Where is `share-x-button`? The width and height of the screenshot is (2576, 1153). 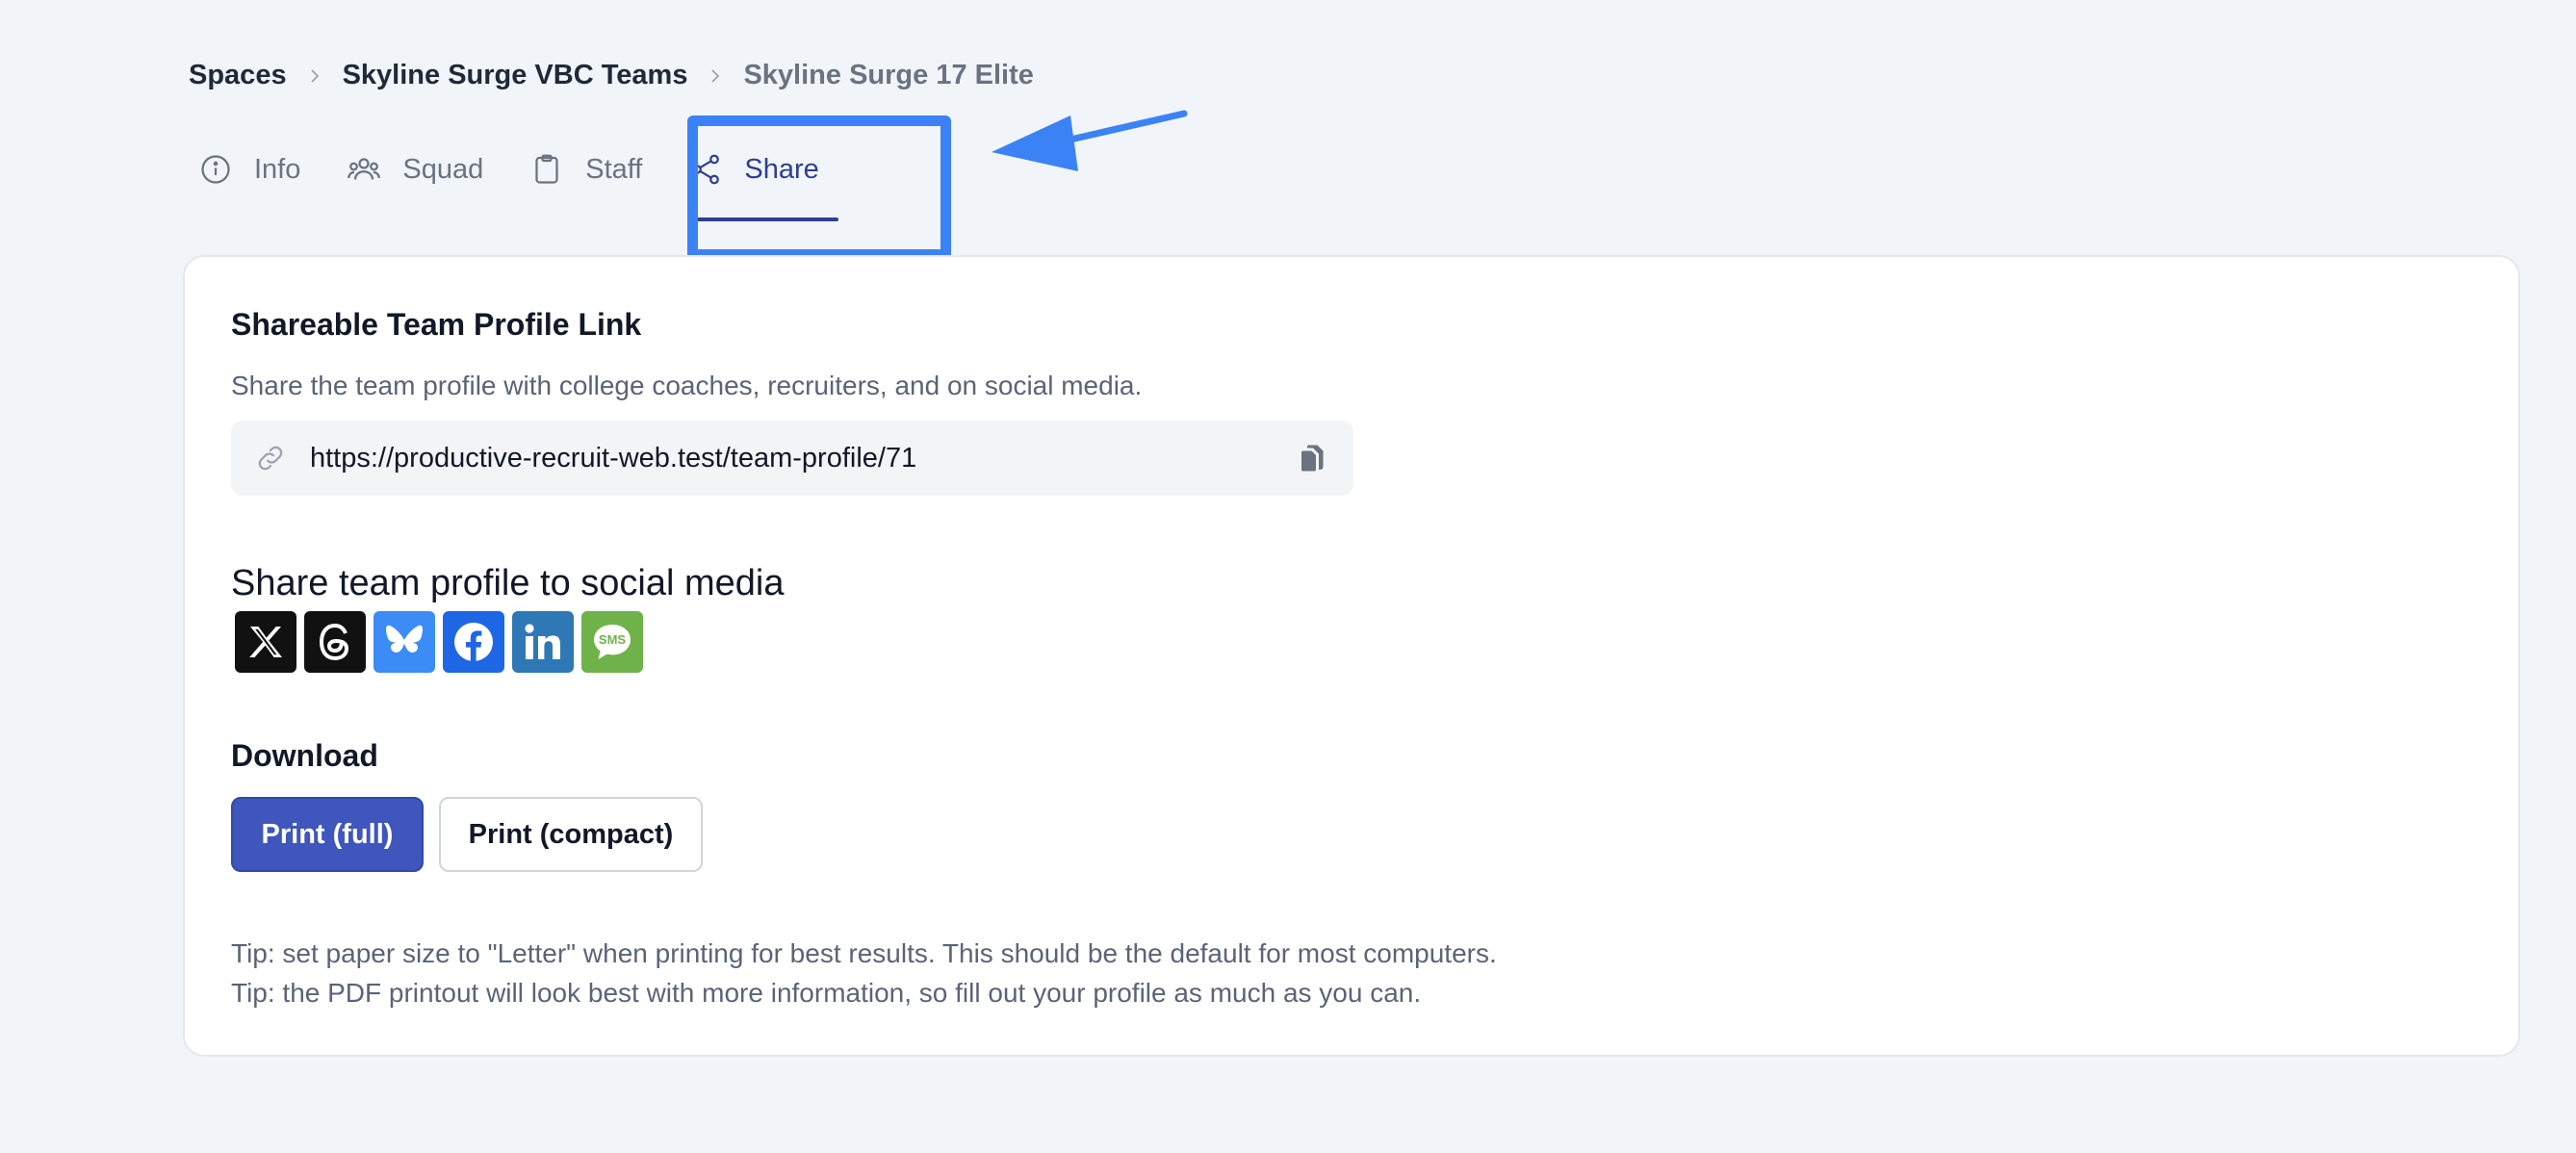
share-x-button is located at coordinates (265, 642).